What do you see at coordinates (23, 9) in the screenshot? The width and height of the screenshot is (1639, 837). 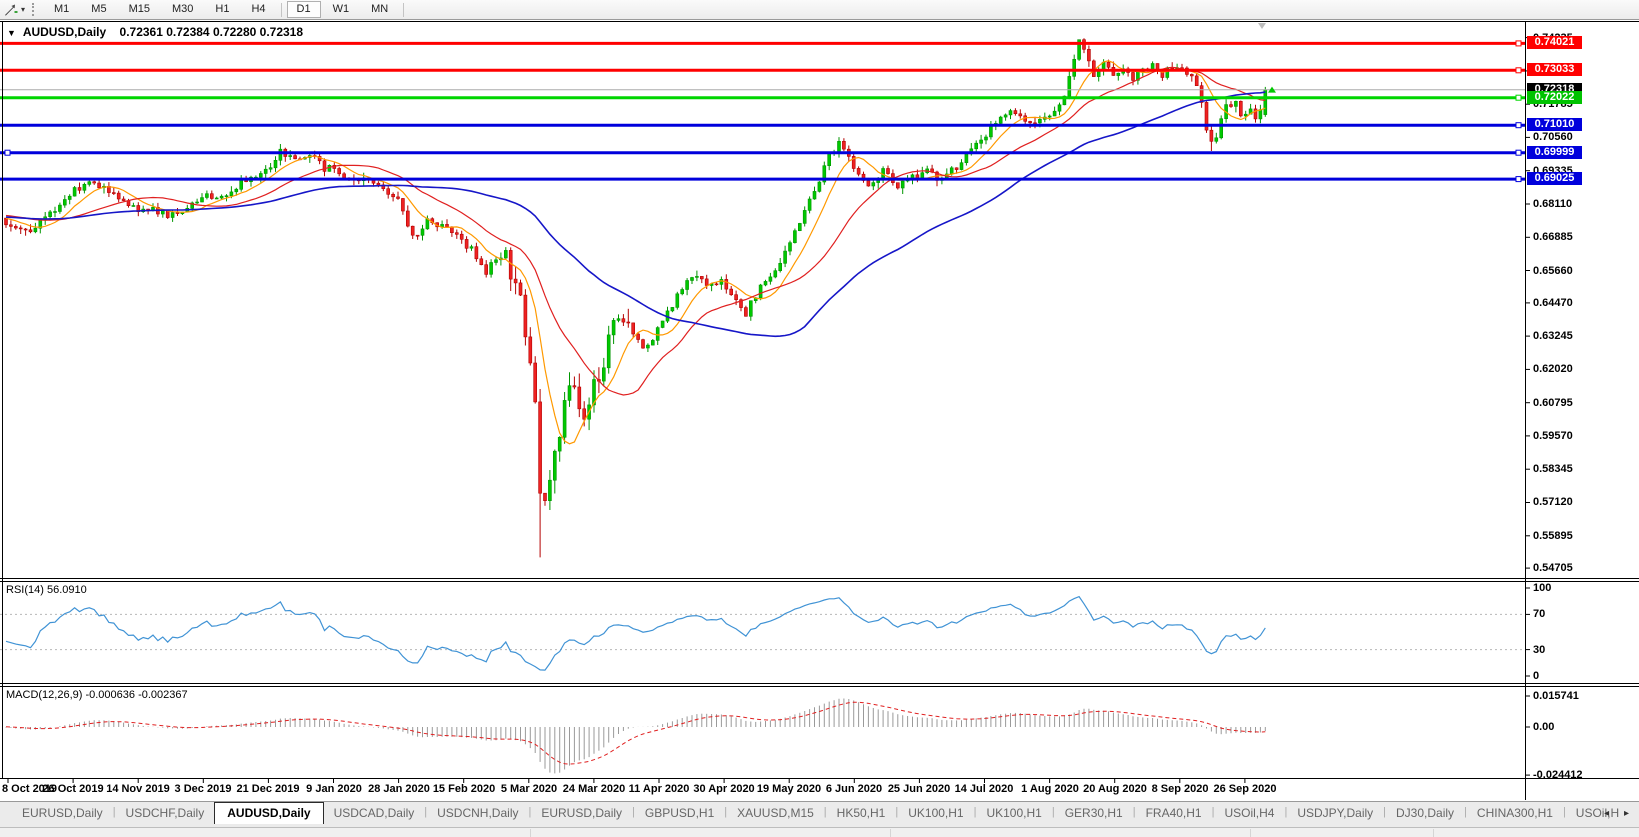 I see `dropdown-caret-icon: ▾` at bounding box center [23, 9].